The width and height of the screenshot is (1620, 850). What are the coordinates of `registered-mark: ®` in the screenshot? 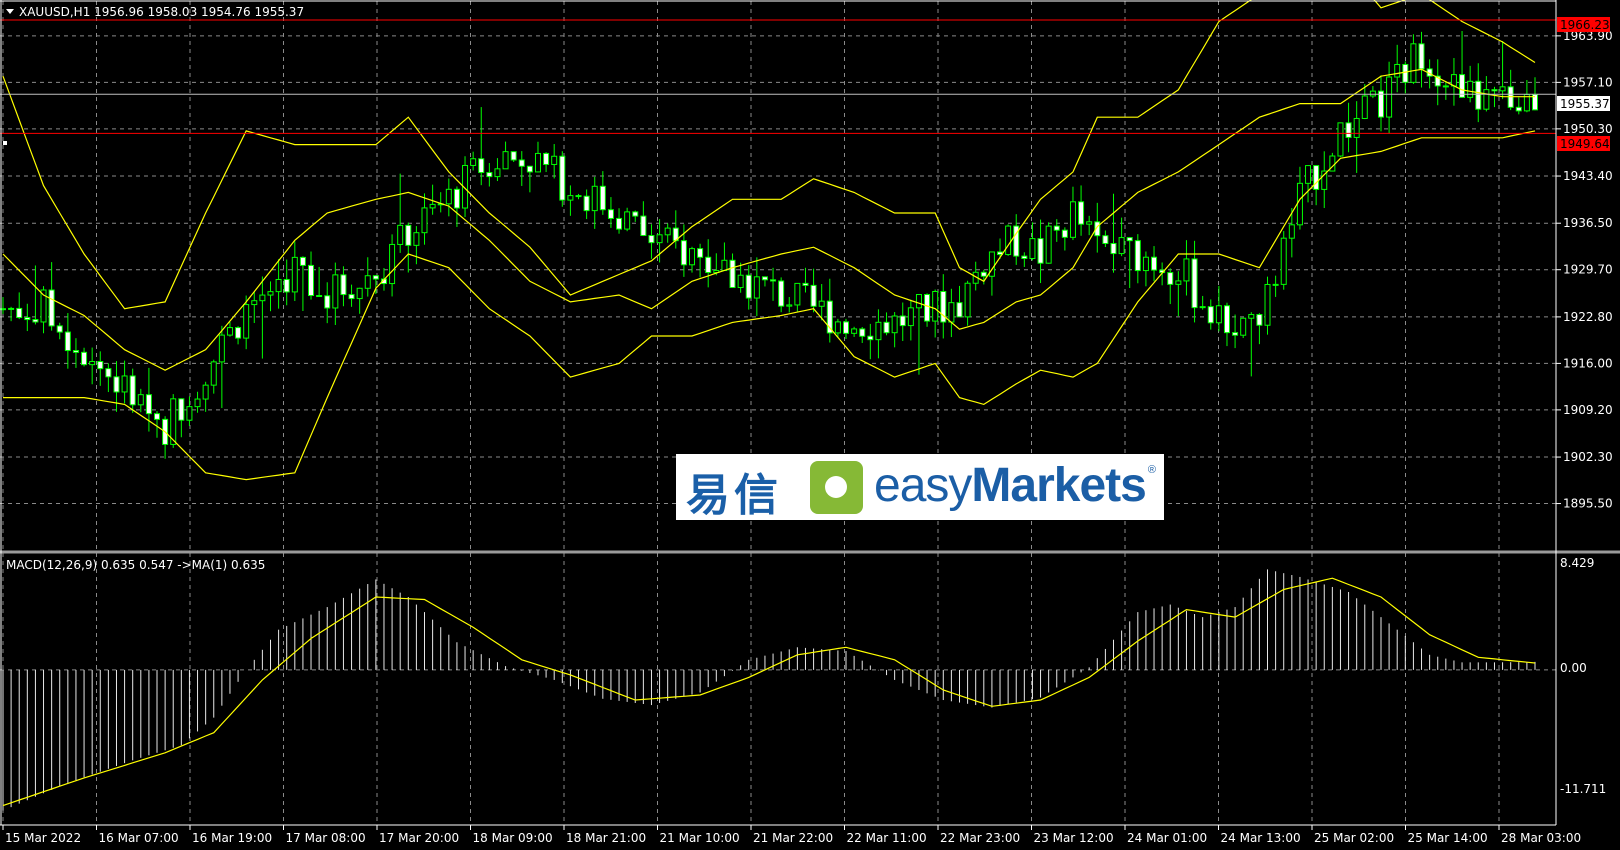 It's located at (1151, 470).